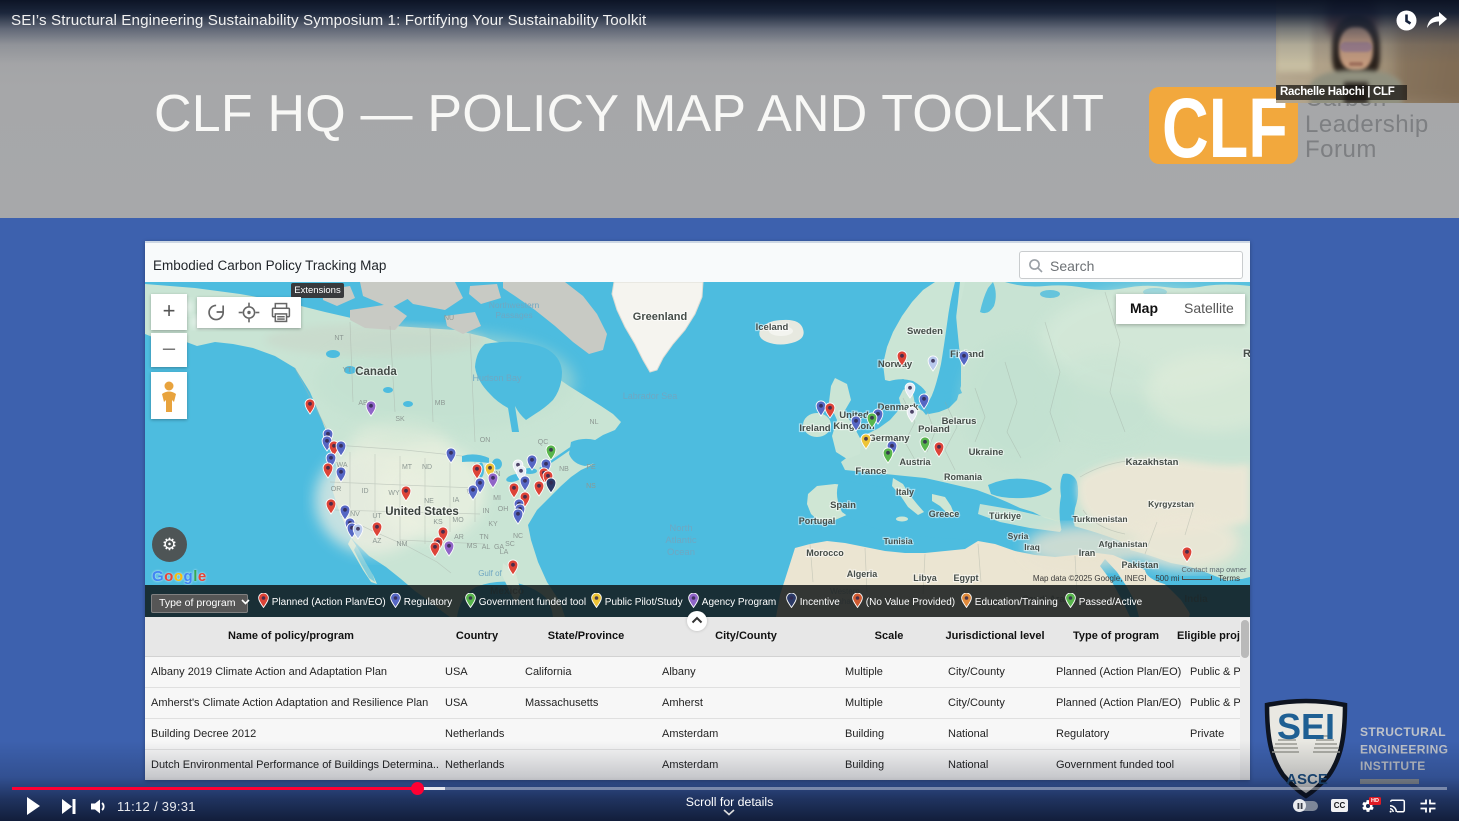 The image size is (1459, 821). I want to click on svg-text: Turkmenistan, so click(1099, 519).